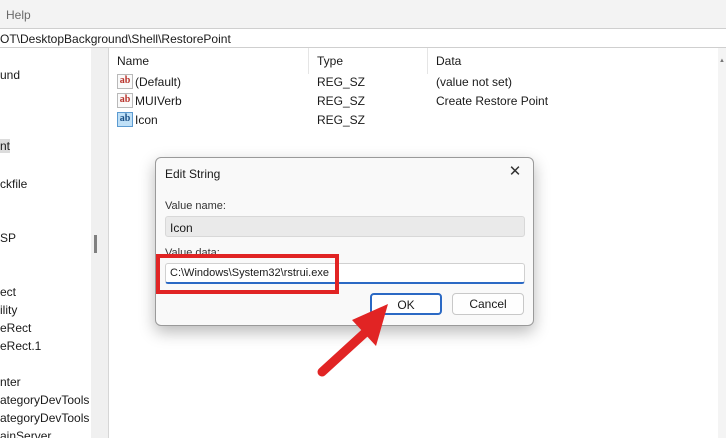  What do you see at coordinates (25, 433) in the screenshot?
I see `tree-item: ainServer` at bounding box center [25, 433].